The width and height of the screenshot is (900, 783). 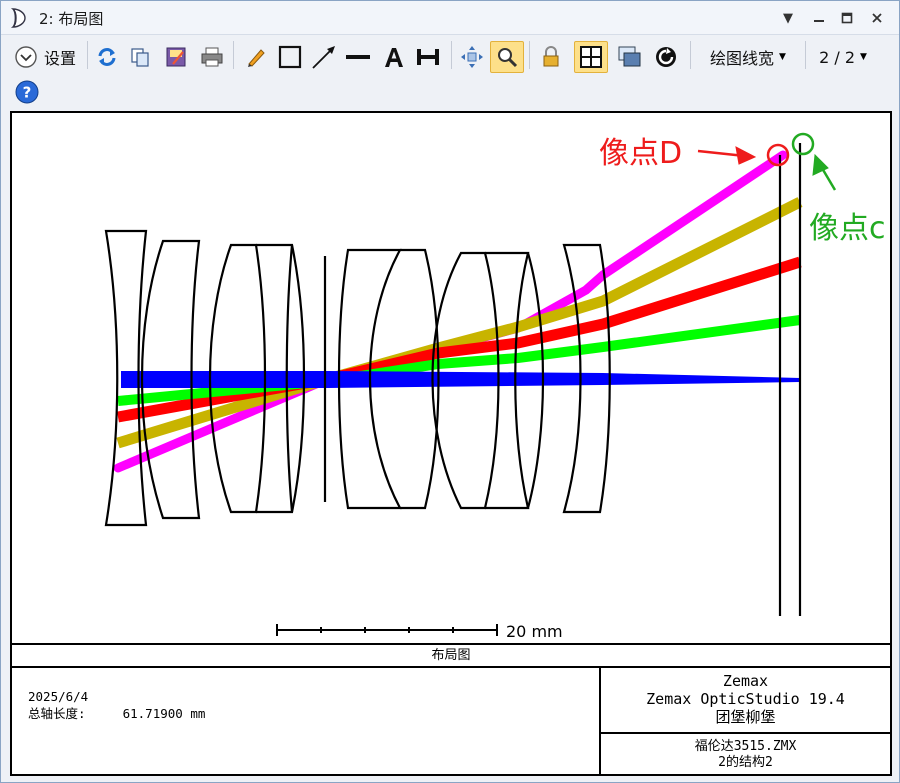 I want to click on fit-grid-button, so click(x=591, y=57).